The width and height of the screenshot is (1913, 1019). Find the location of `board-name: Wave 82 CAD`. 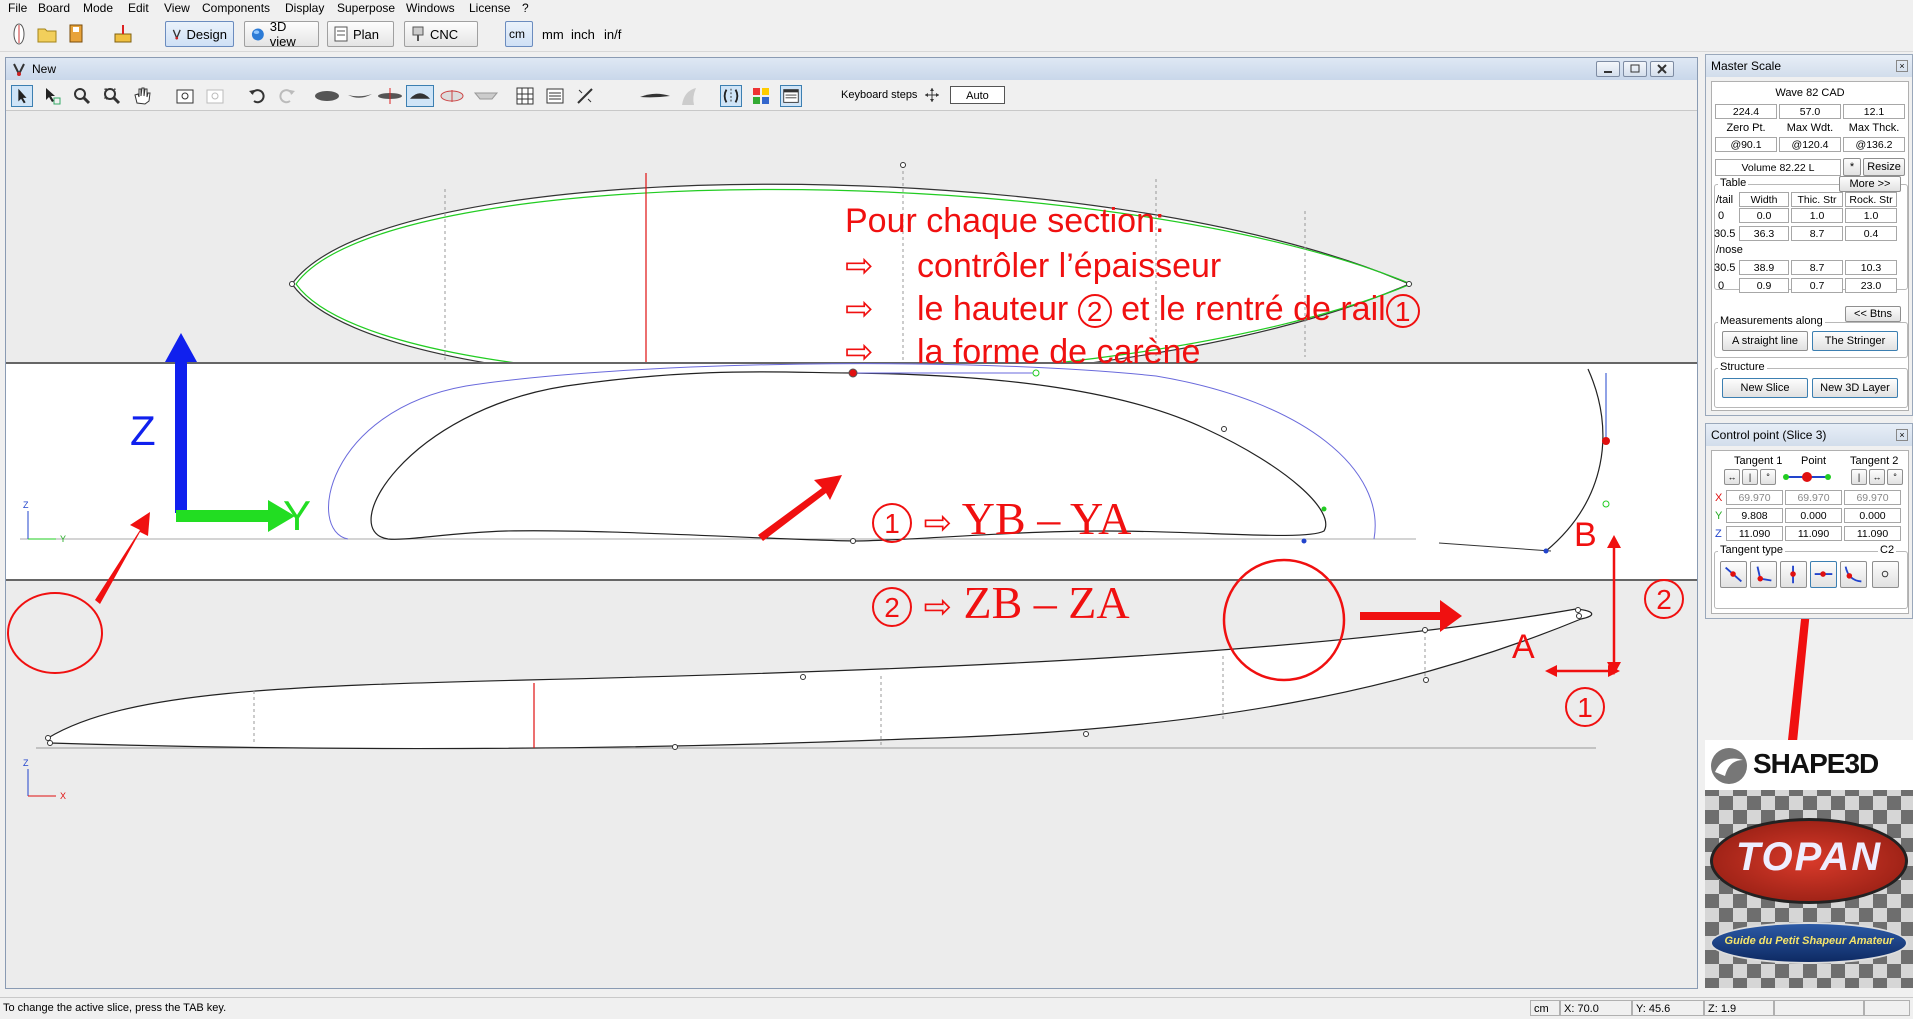

board-name: Wave 82 CAD is located at coordinates (1810, 93).